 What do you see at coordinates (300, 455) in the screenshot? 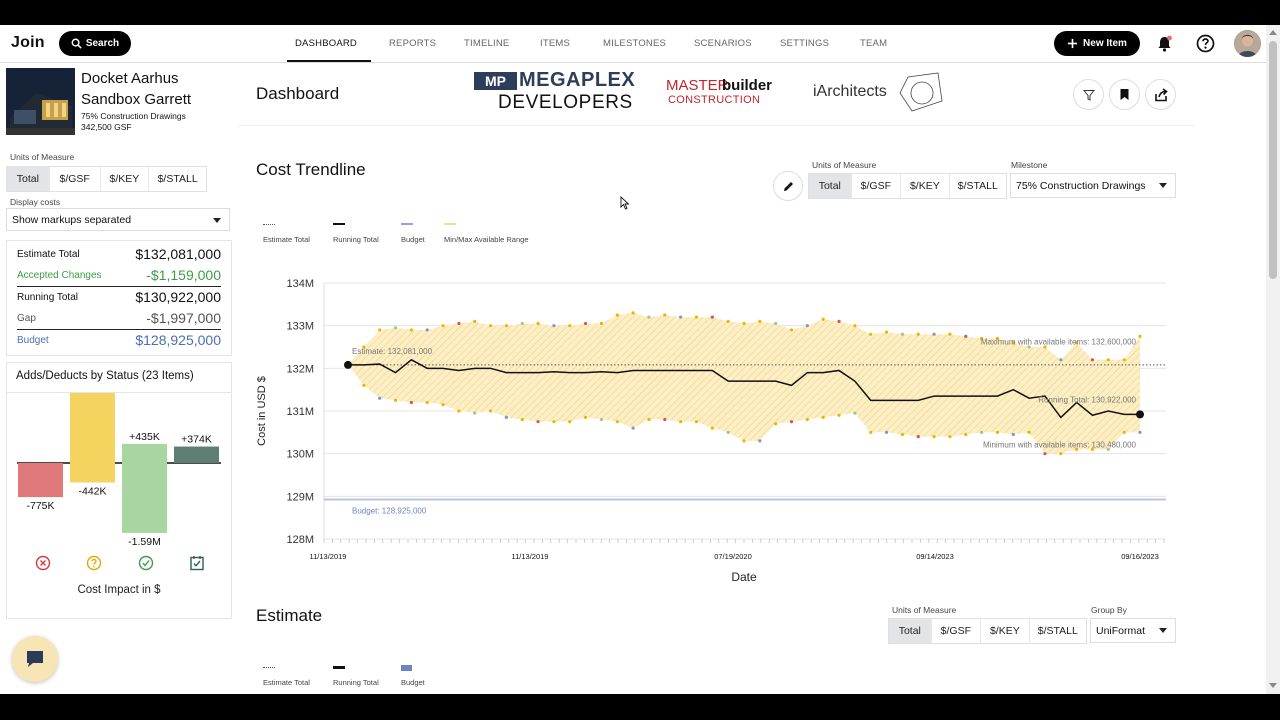
I see `y-tick-label: 130M` at bounding box center [300, 455].